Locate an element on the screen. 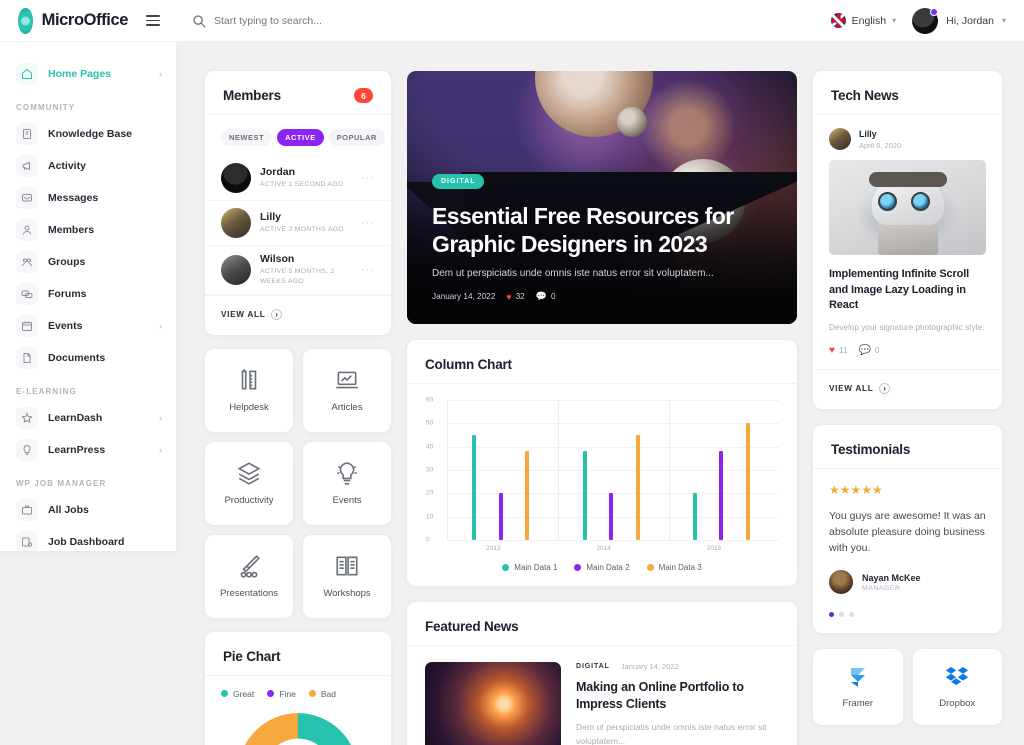 Image resolution: width=1024 pixels, height=745 pixels. list-item: Lilly ACTIVE 2 MONTHS AGO ··· is located at coordinates (298, 223).